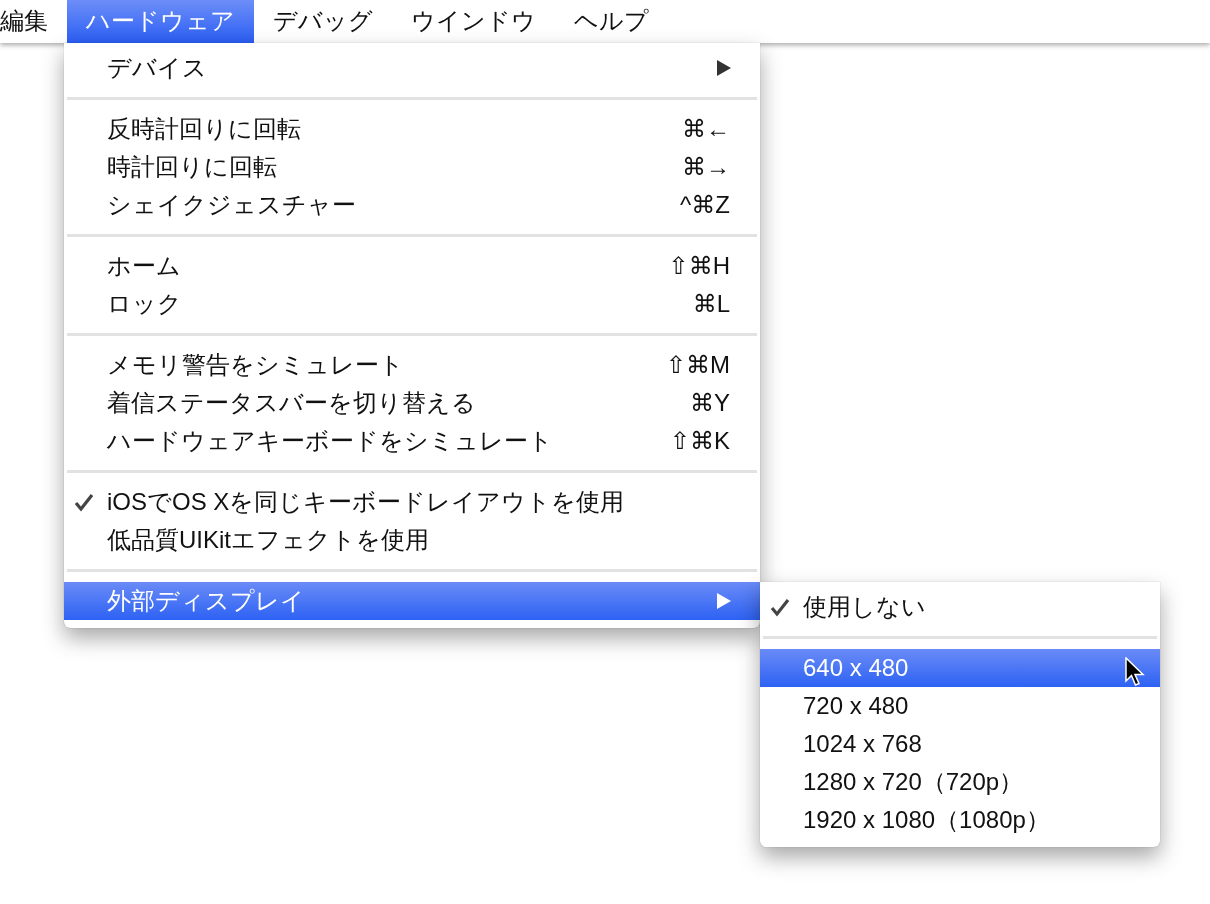  What do you see at coordinates (960, 607) in the screenshot?
I see `menu-item: 使用しない` at bounding box center [960, 607].